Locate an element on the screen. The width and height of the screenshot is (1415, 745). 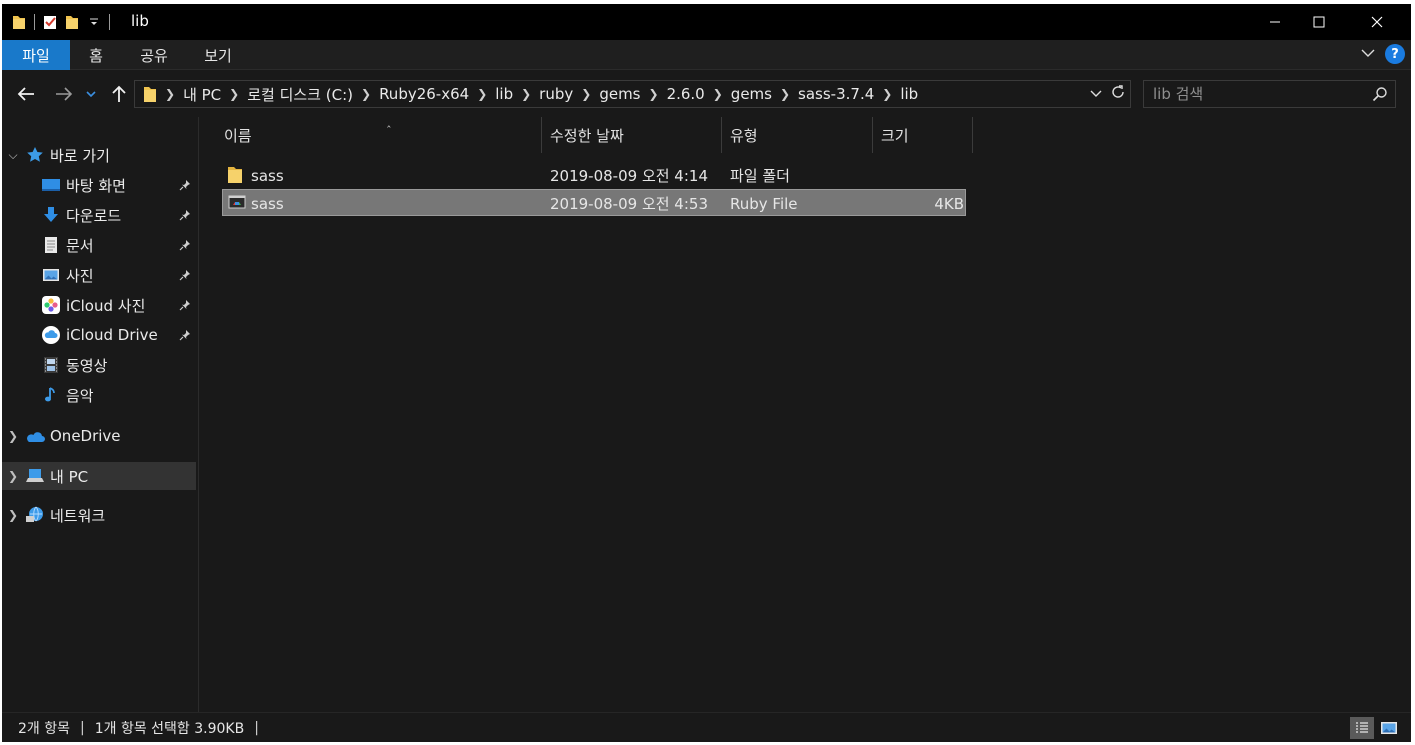
document-icon is located at coordinates (51, 245).